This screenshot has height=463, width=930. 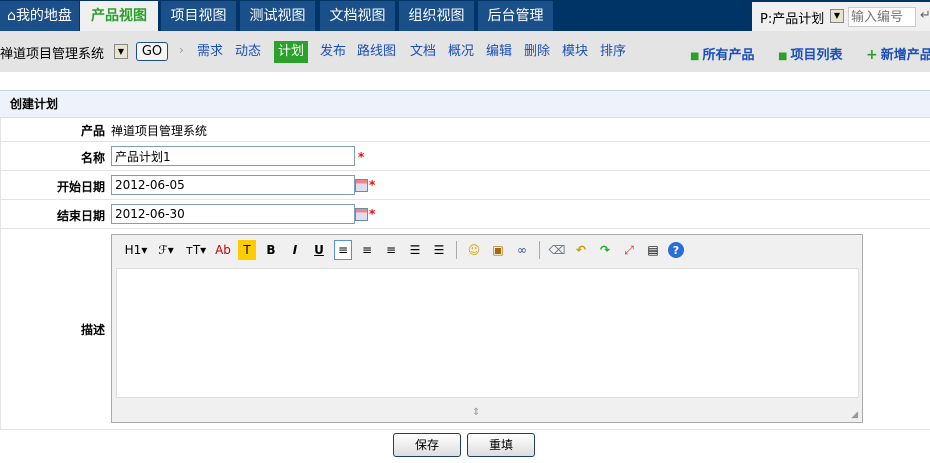 I want to click on nav-roadmap: 路线图, so click(x=376, y=52).